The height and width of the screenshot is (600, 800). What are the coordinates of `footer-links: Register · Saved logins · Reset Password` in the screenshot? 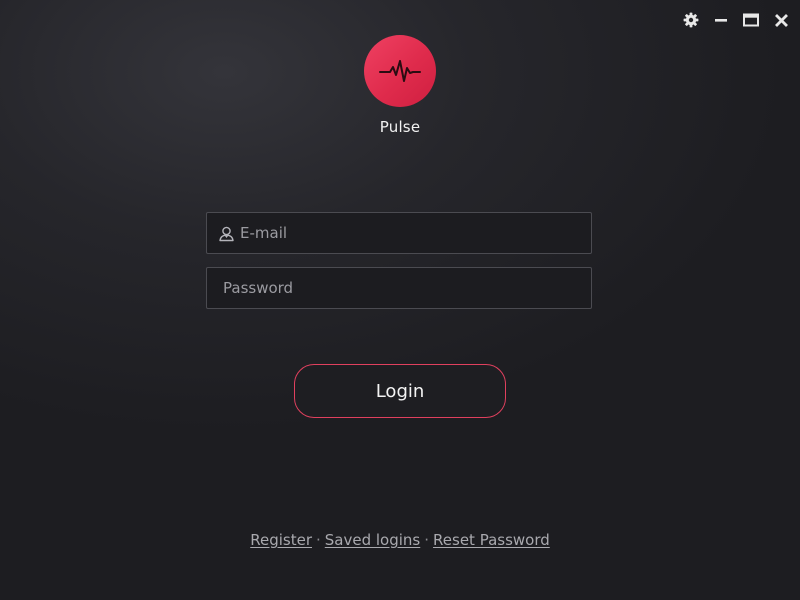 It's located at (400, 540).